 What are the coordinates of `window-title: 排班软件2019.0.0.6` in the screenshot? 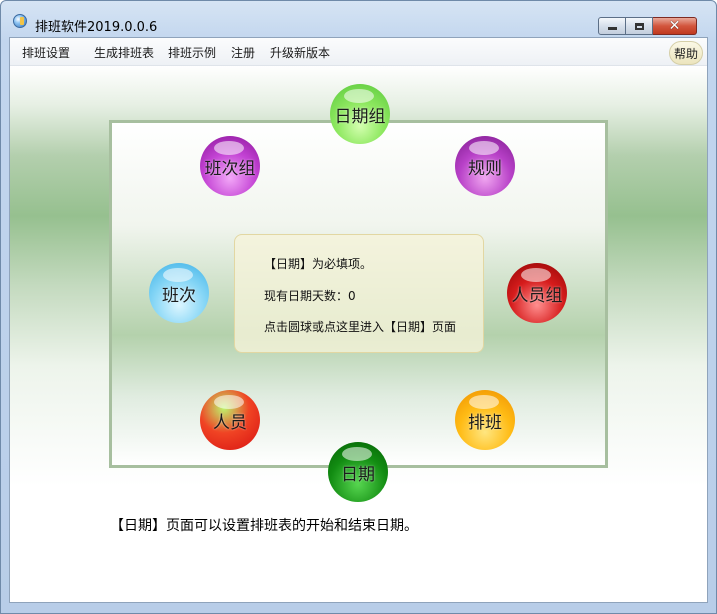 It's located at (96, 27).